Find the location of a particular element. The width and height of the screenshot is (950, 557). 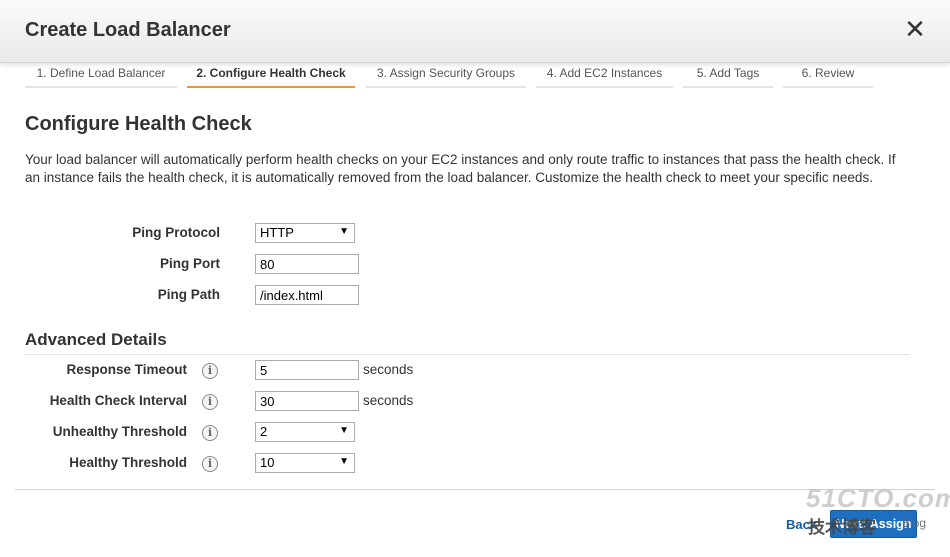

watermark-line3: Blog is located at coordinates (914, 523).